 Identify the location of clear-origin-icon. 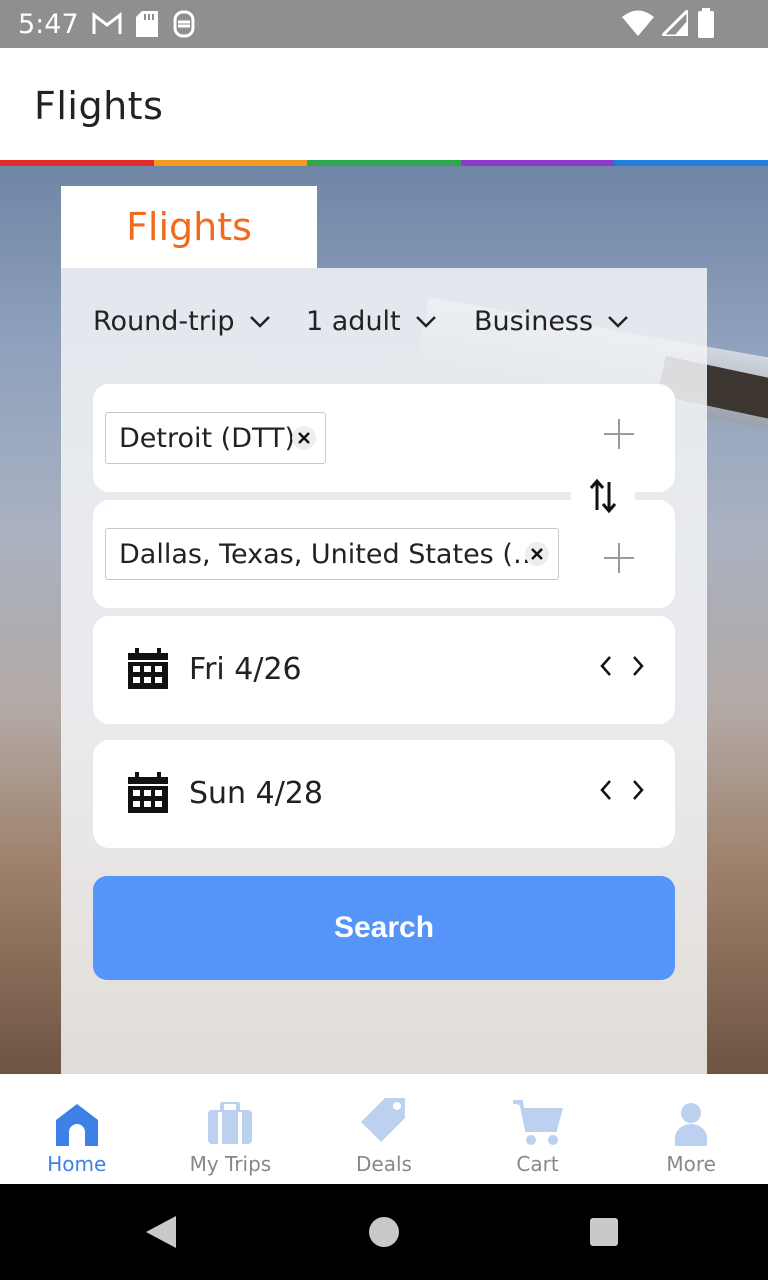
(304, 438).